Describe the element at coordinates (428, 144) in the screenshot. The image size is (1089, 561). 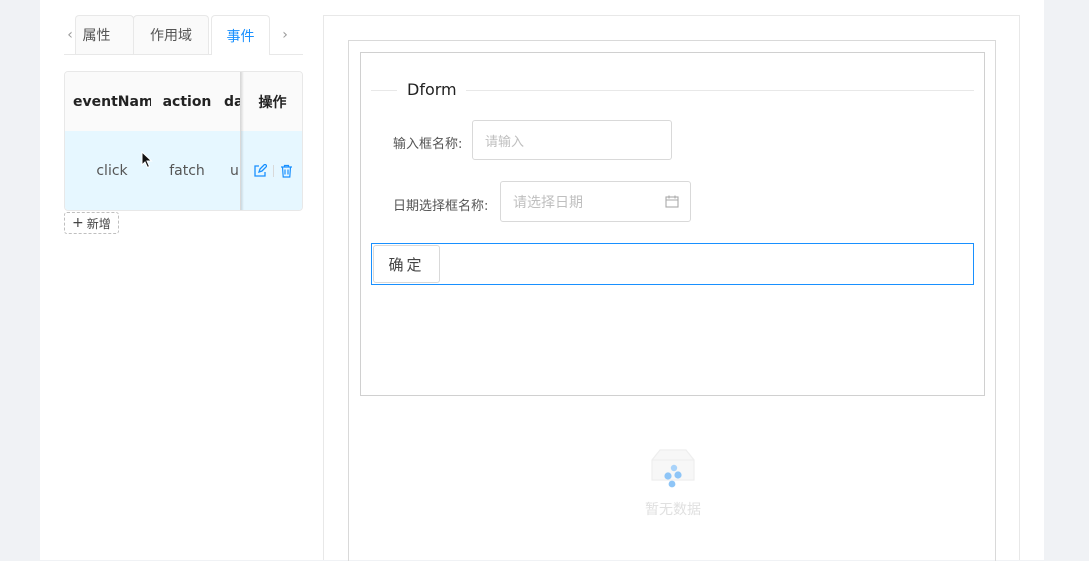
I see `text-field-label: 输入框名称:` at that location.